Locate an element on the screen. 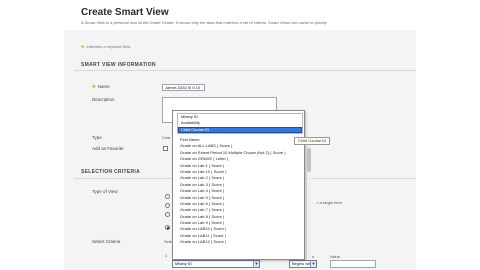  operator-select: Begins with ▼ is located at coordinates (303, 264).